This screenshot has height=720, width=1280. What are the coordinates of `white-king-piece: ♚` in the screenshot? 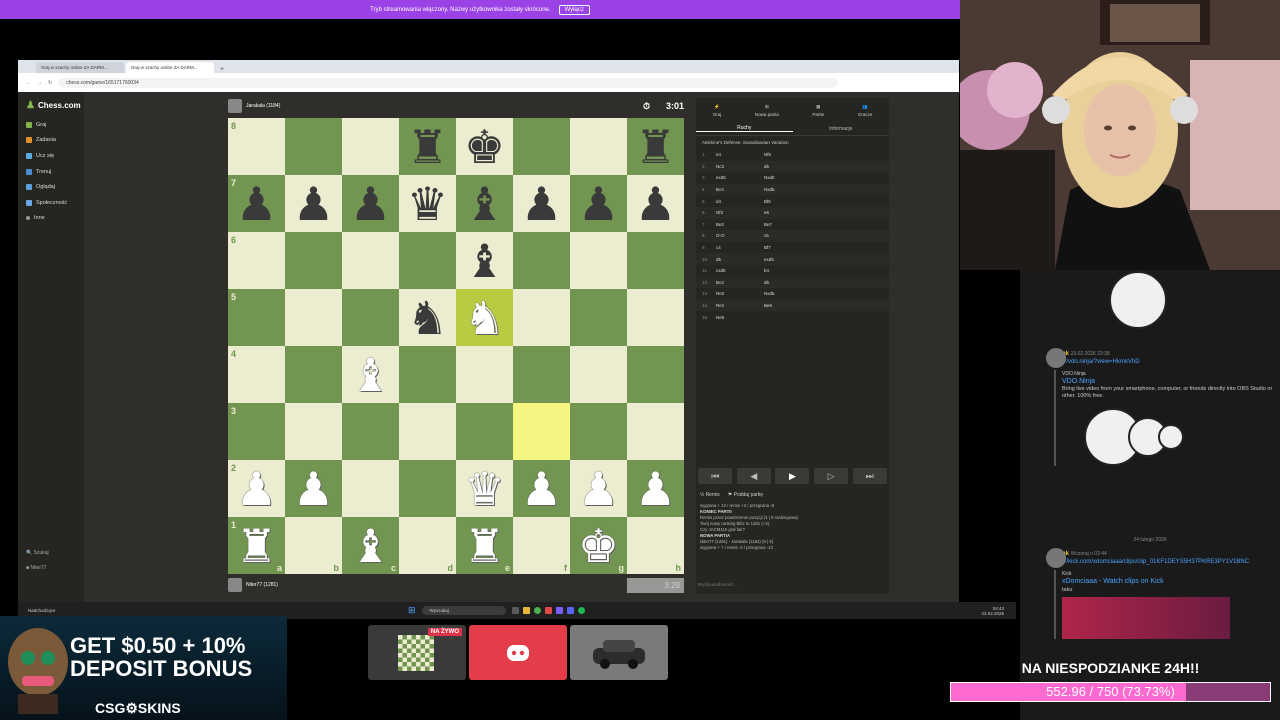 It's located at (598, 546).